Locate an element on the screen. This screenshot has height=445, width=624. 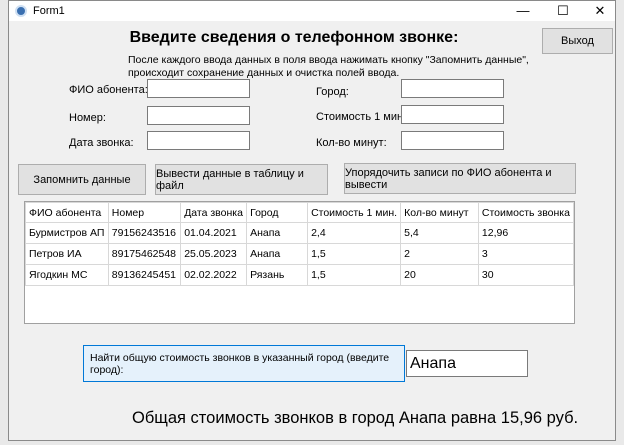
maximize-button: ☐ is located at coordinates (563, 11).